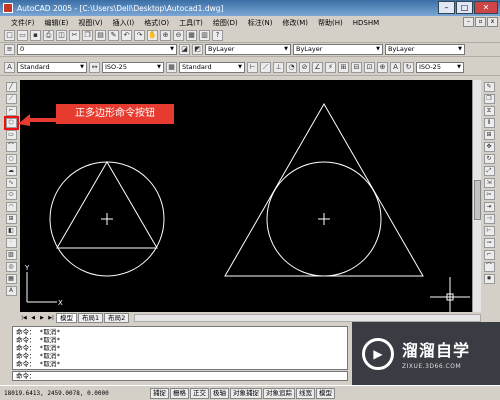 The width and height of the screenshot is (500, 400). What do you see at coordinates (51, 318) in the screenshot?
I see `tab-last-arrow: ▶|` at bounding box center [51, 318].